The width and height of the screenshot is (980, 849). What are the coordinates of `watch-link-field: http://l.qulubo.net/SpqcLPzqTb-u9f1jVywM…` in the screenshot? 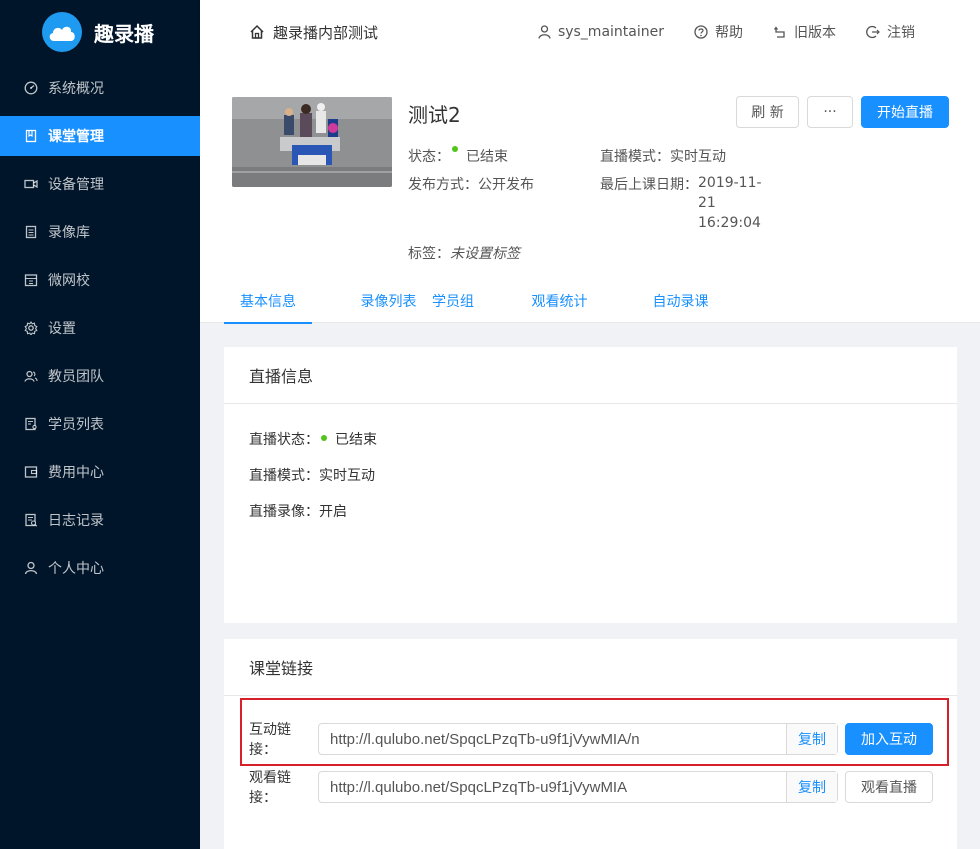 It's located at (578, 787).